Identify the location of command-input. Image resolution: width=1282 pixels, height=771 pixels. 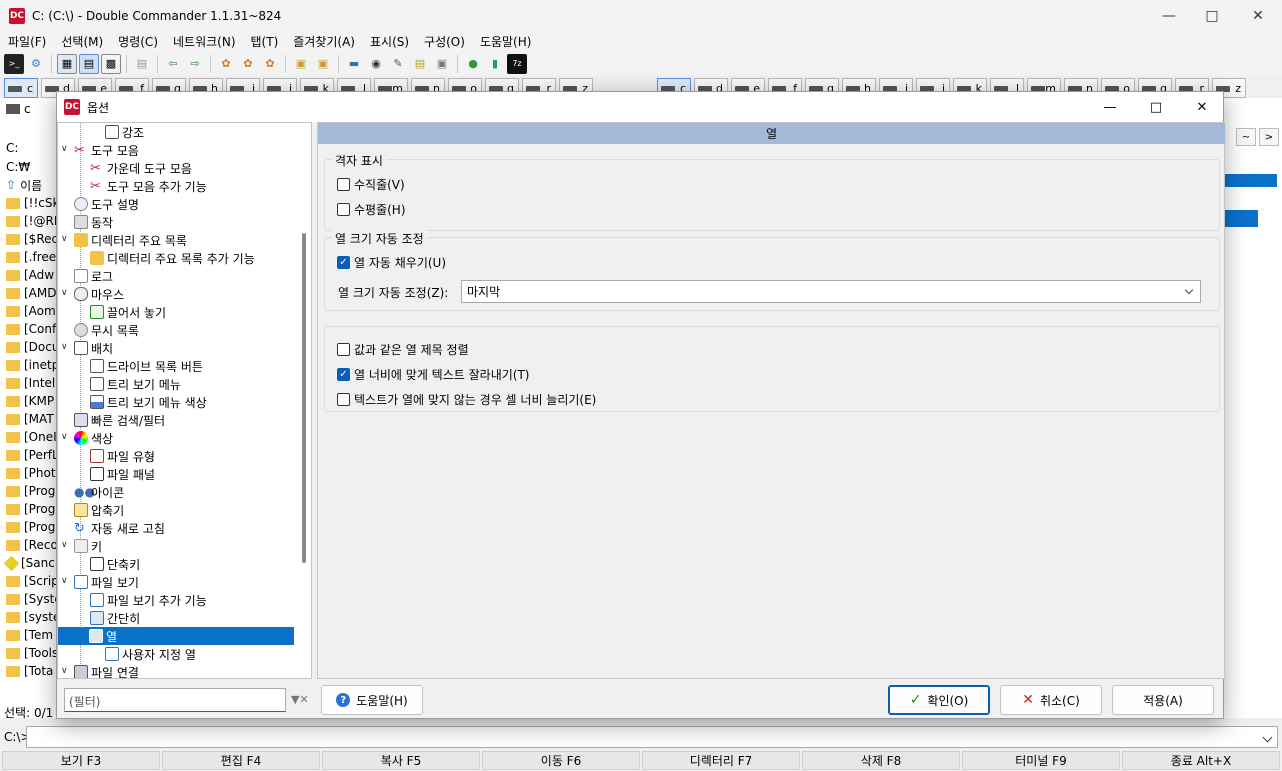
(652, 737).